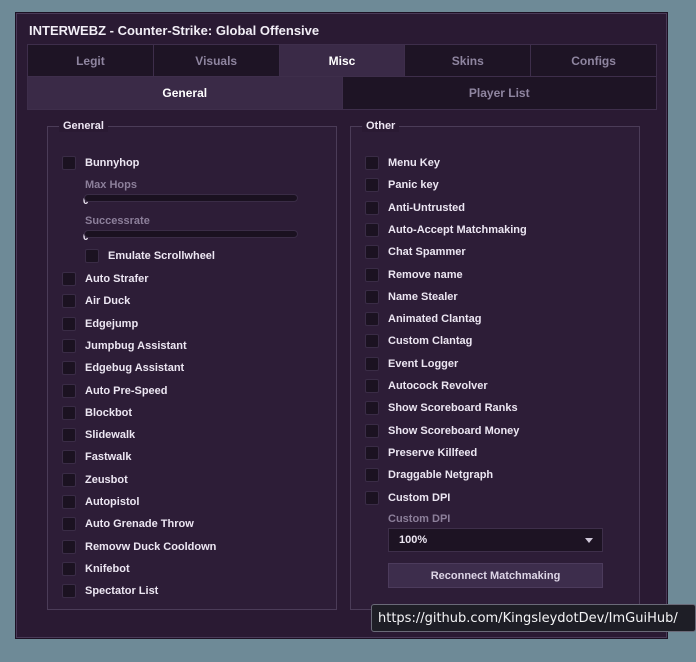 This screenshot has height=662, width=696. Describe the element at coordinates (109, 412) in the screenshot. I see `blockbot-label: Blockbot` at that location.